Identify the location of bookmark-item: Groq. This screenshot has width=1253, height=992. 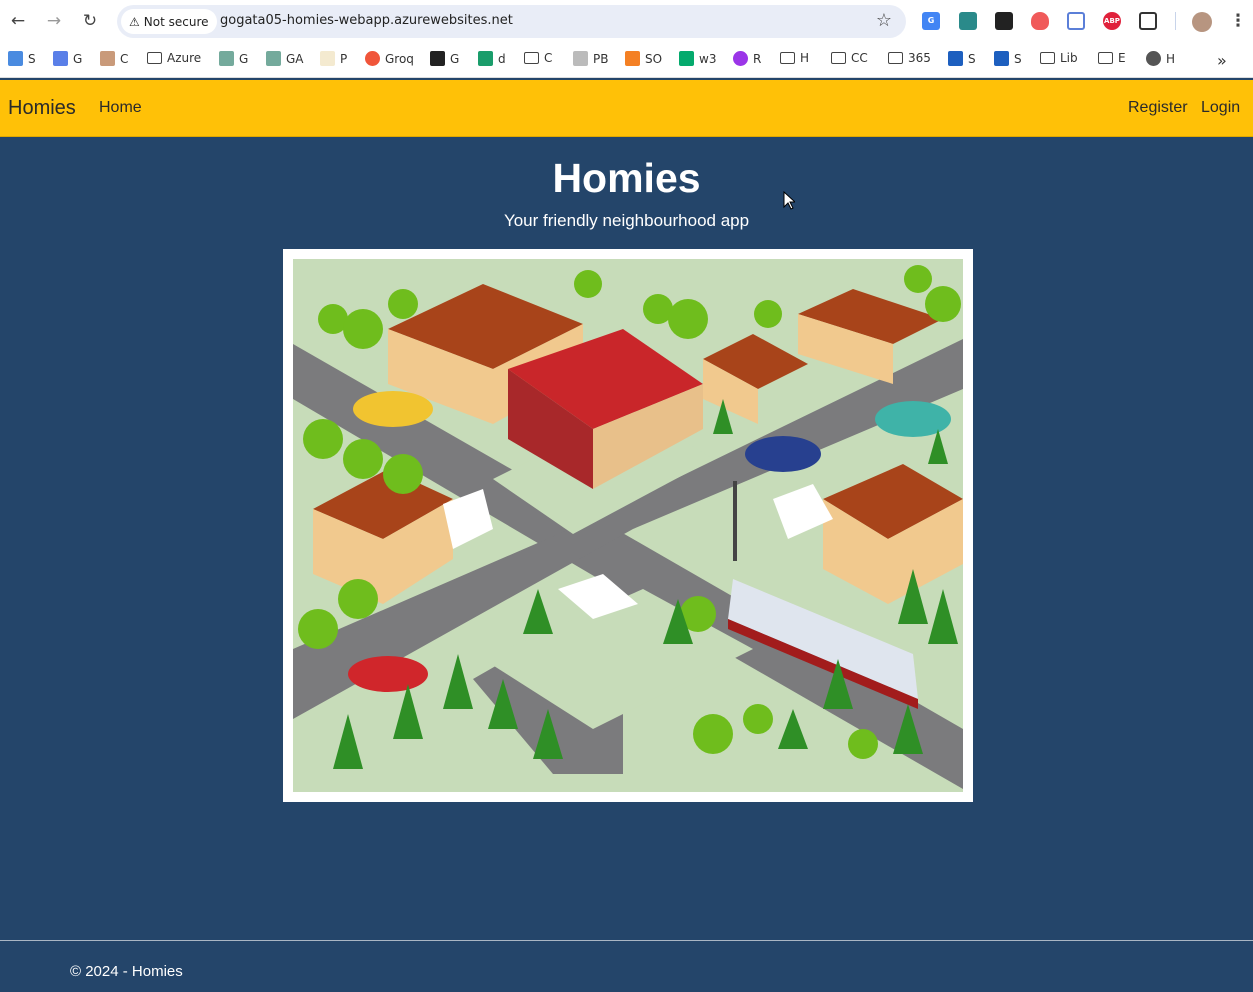
(389, 58).